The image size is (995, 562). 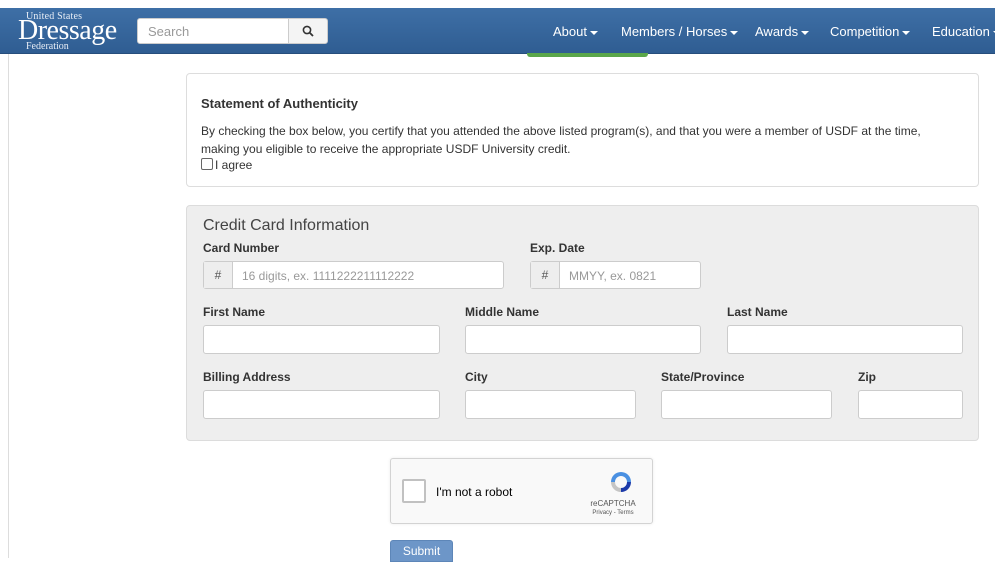 What do you see at coordinates (777, 31) in the screenshot?
I see `menu-awards-label: Awards` at bounding box center [777, 31].